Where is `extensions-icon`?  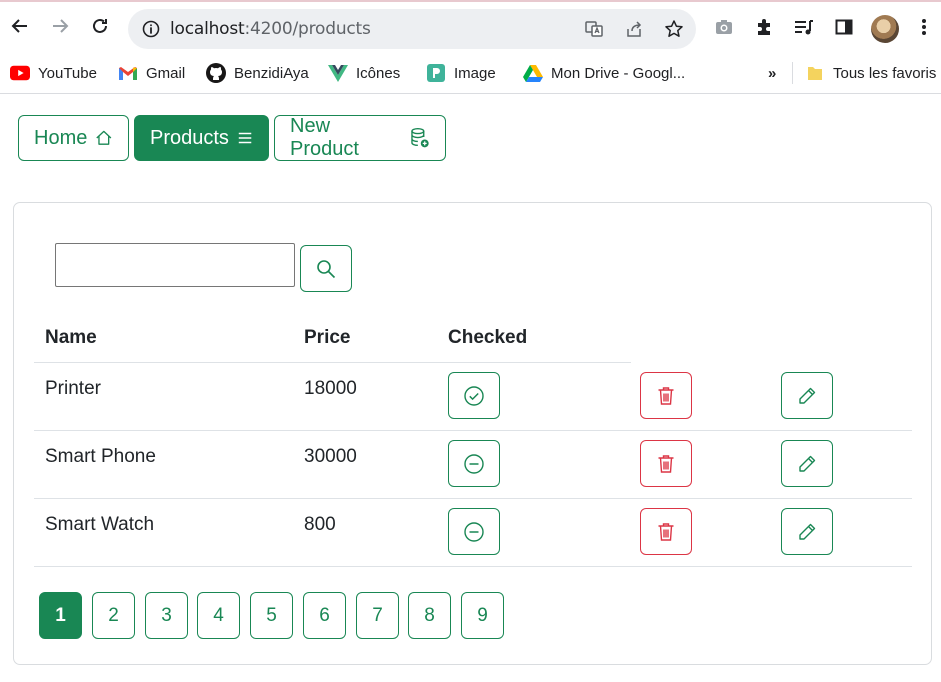 extensions-icon is located at coordinates (764, 27).